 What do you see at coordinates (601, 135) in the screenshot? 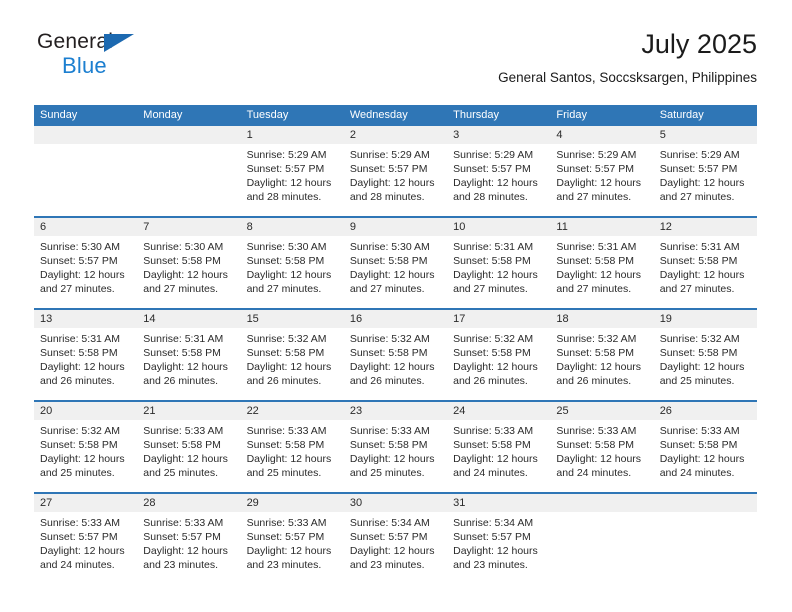
I see `day-number: 4` at bounding box center [601, 135].